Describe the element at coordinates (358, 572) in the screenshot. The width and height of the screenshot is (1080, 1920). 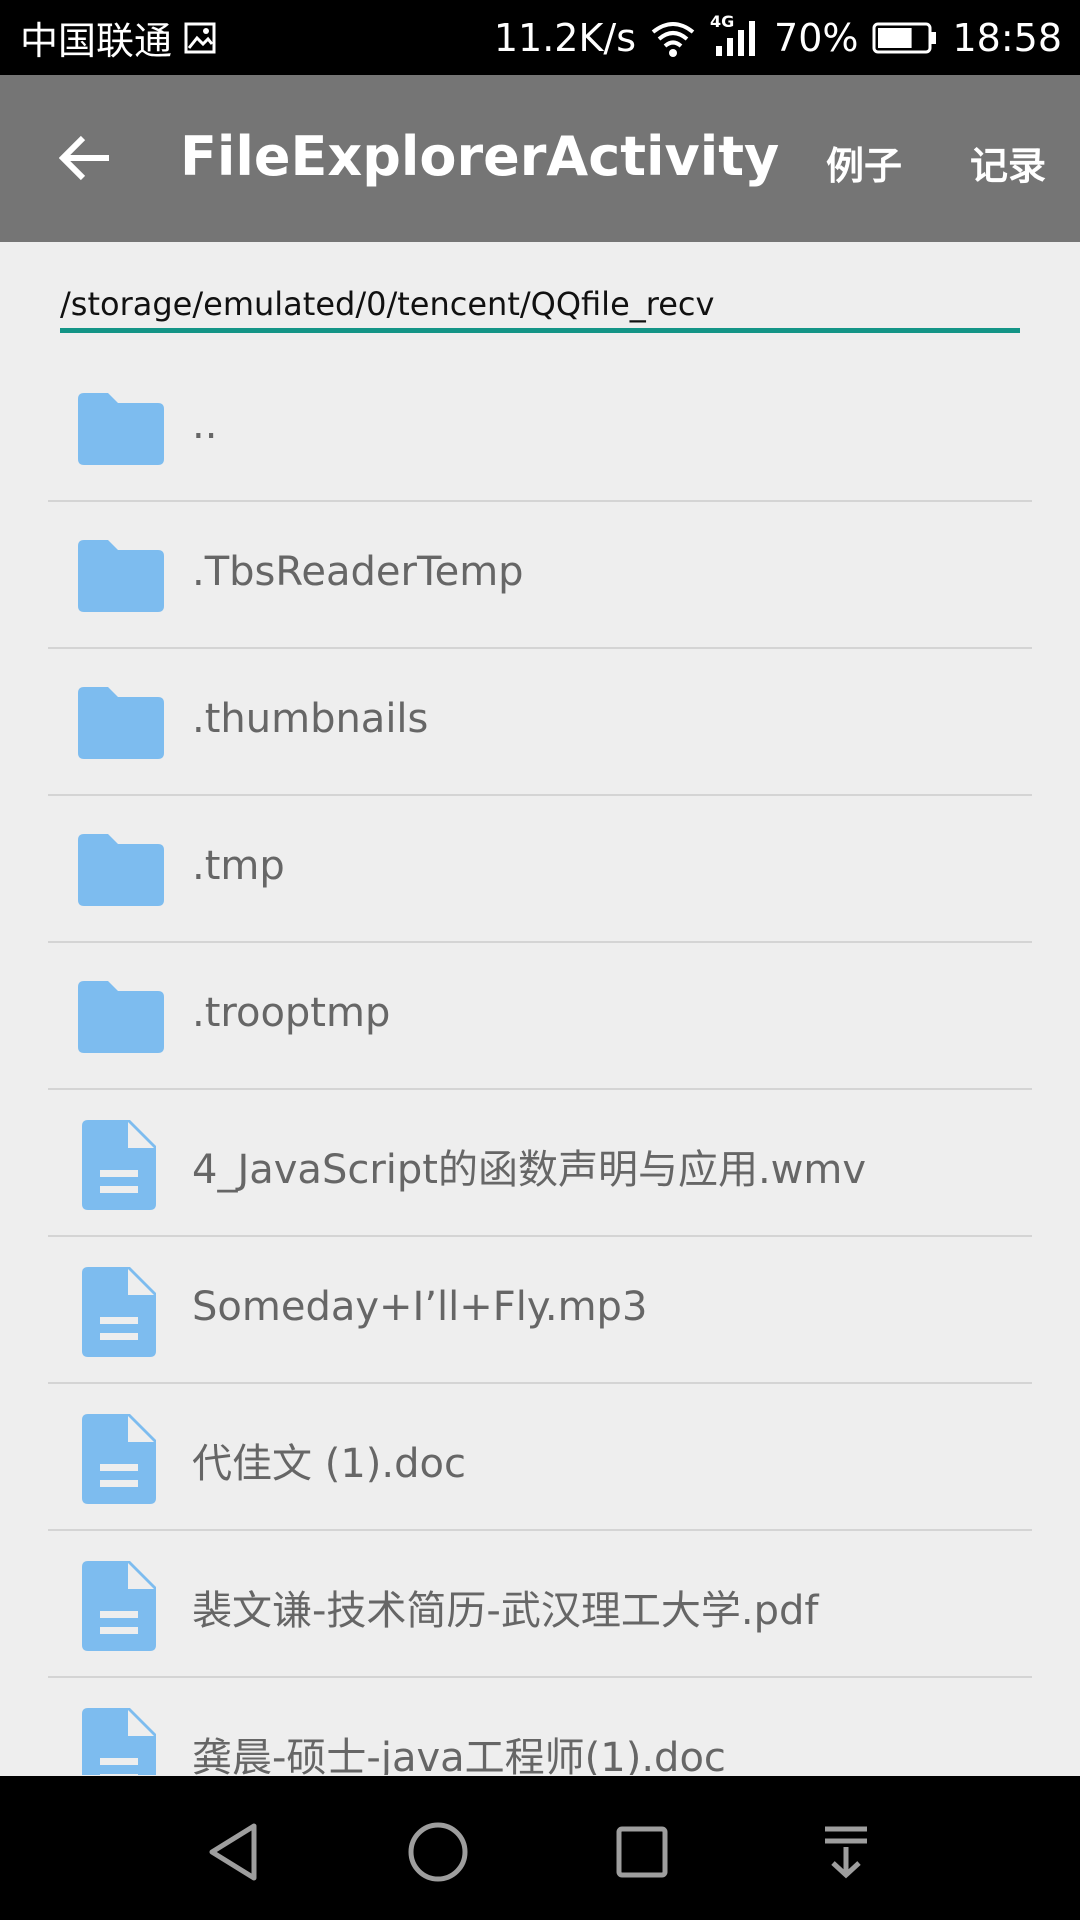
I see `file-name: .TbsReaderTemp` at that location.